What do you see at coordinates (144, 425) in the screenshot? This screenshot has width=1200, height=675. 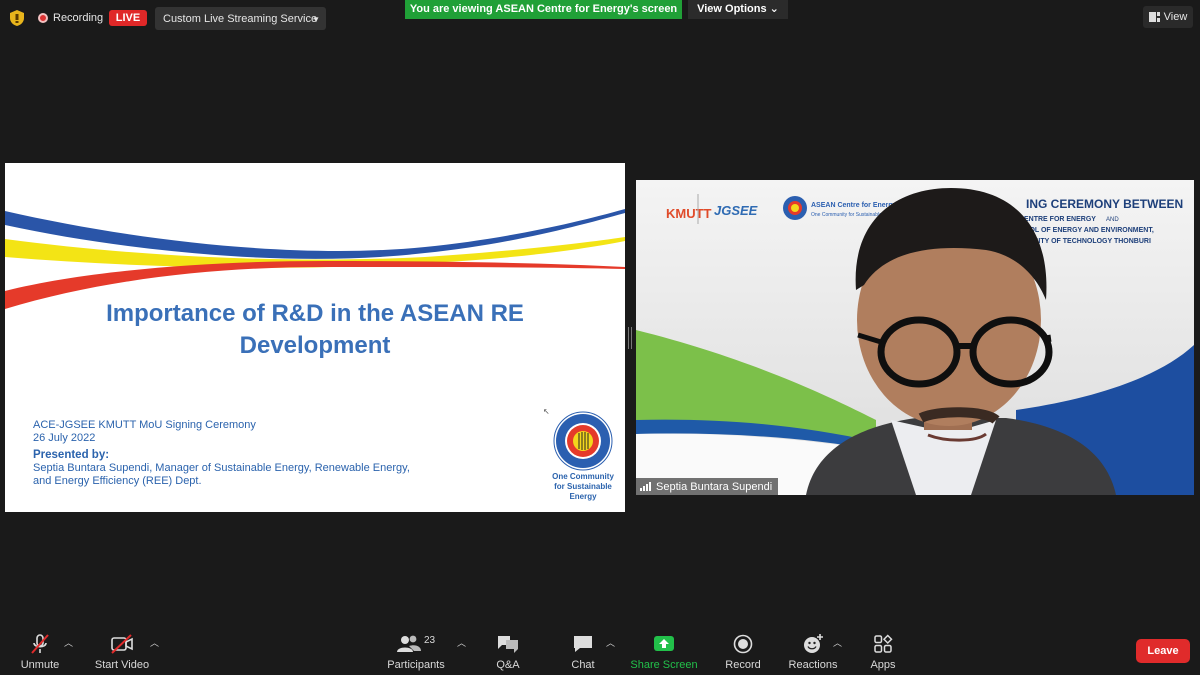 I see `slide-event: ACE-JGSEE KMUTT MoU Signing Ceremony` at bounding box center [144, 425].